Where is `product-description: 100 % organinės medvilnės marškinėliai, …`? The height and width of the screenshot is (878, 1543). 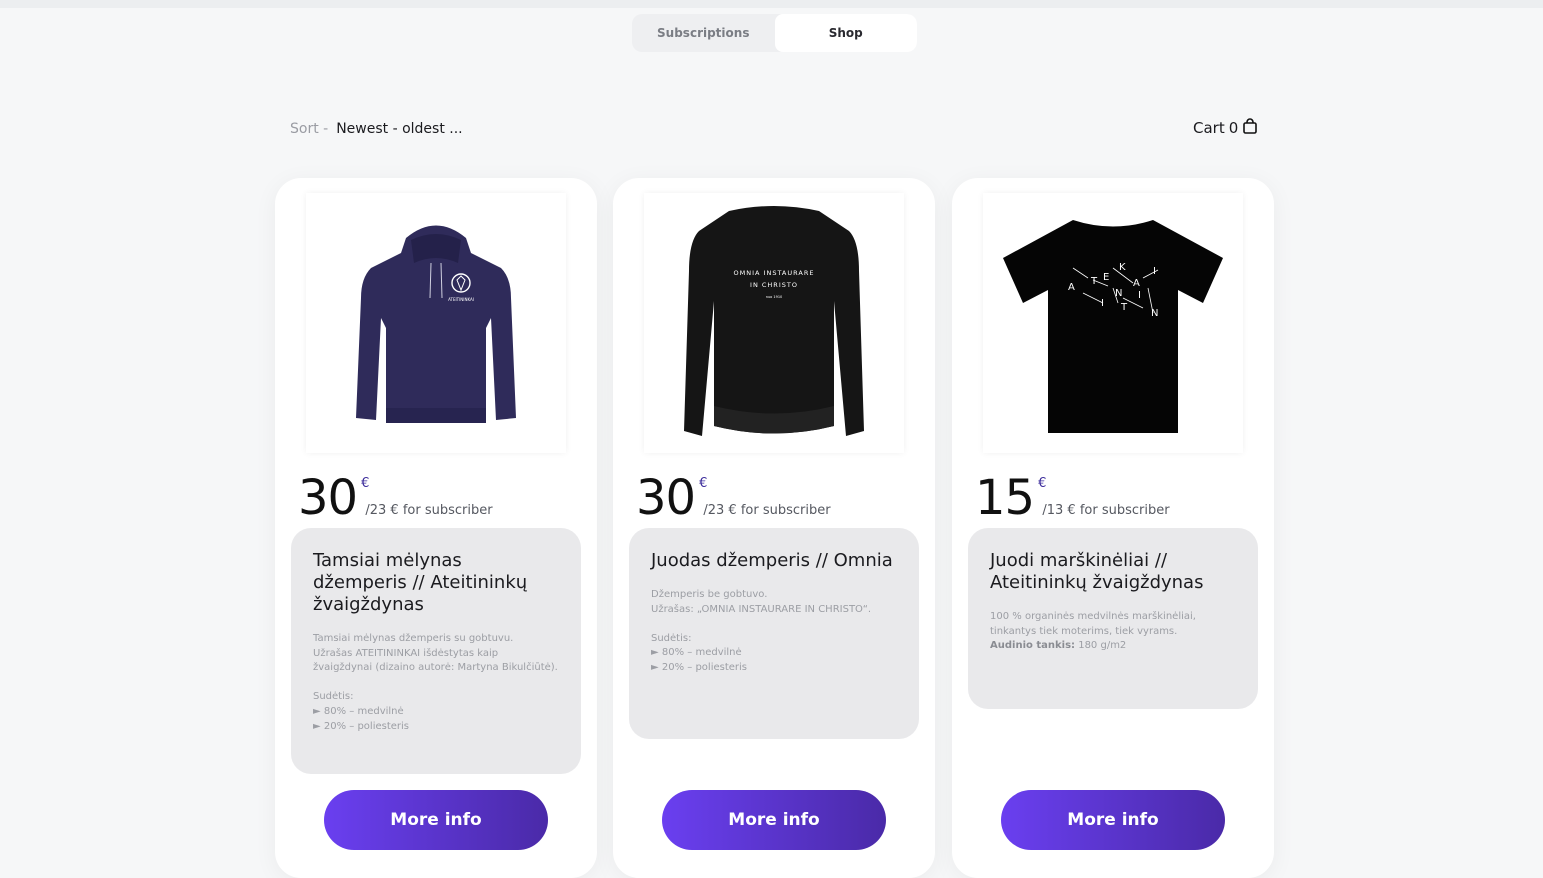 product-description: 100 % organinės medvilnės marškinėliai, … is located at coordinates (1113, 632).